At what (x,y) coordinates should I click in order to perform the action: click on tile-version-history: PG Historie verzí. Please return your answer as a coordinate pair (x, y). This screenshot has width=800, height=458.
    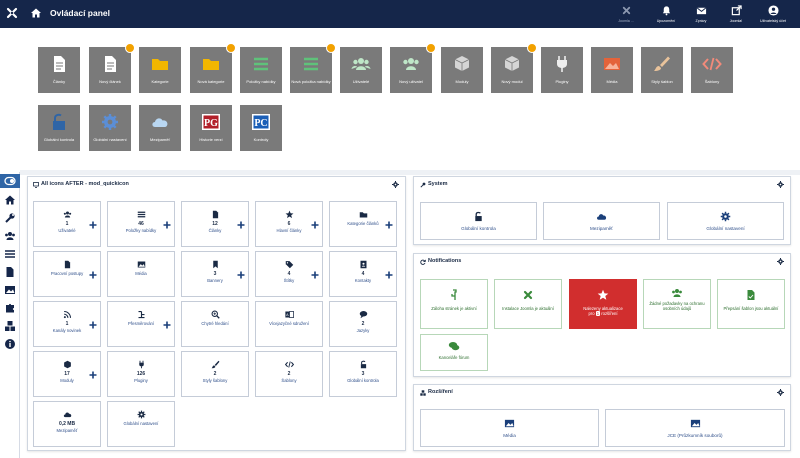
    Looking at the image, I should click on (211, 128).